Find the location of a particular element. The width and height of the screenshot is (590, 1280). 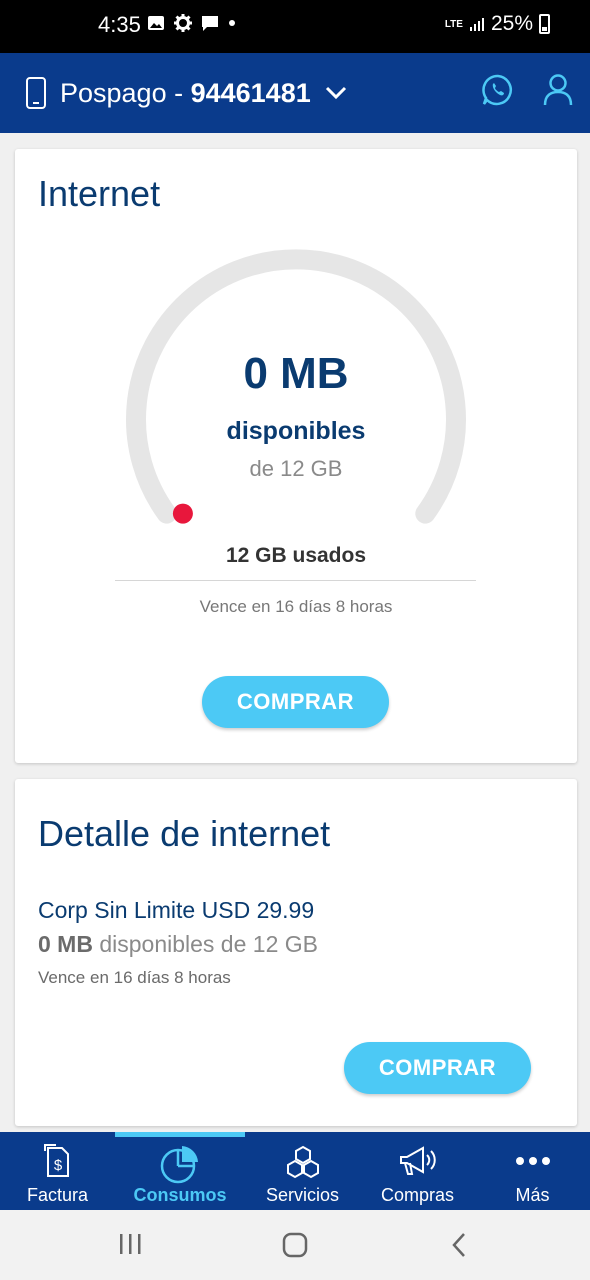

signal-icon is located at coordinates (476, 24).